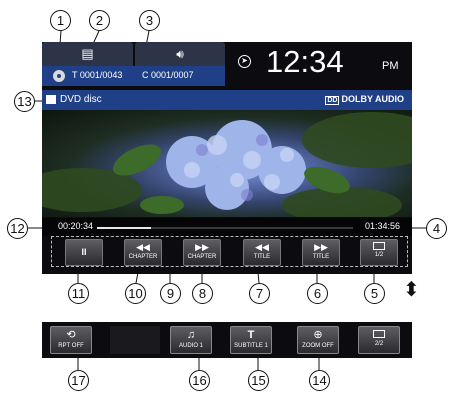 The height and width of the screenshot is (393, 452). Describe the element at coordinates (305, 61) in the screenshot. I see `clock-time: 12:34` at that location.